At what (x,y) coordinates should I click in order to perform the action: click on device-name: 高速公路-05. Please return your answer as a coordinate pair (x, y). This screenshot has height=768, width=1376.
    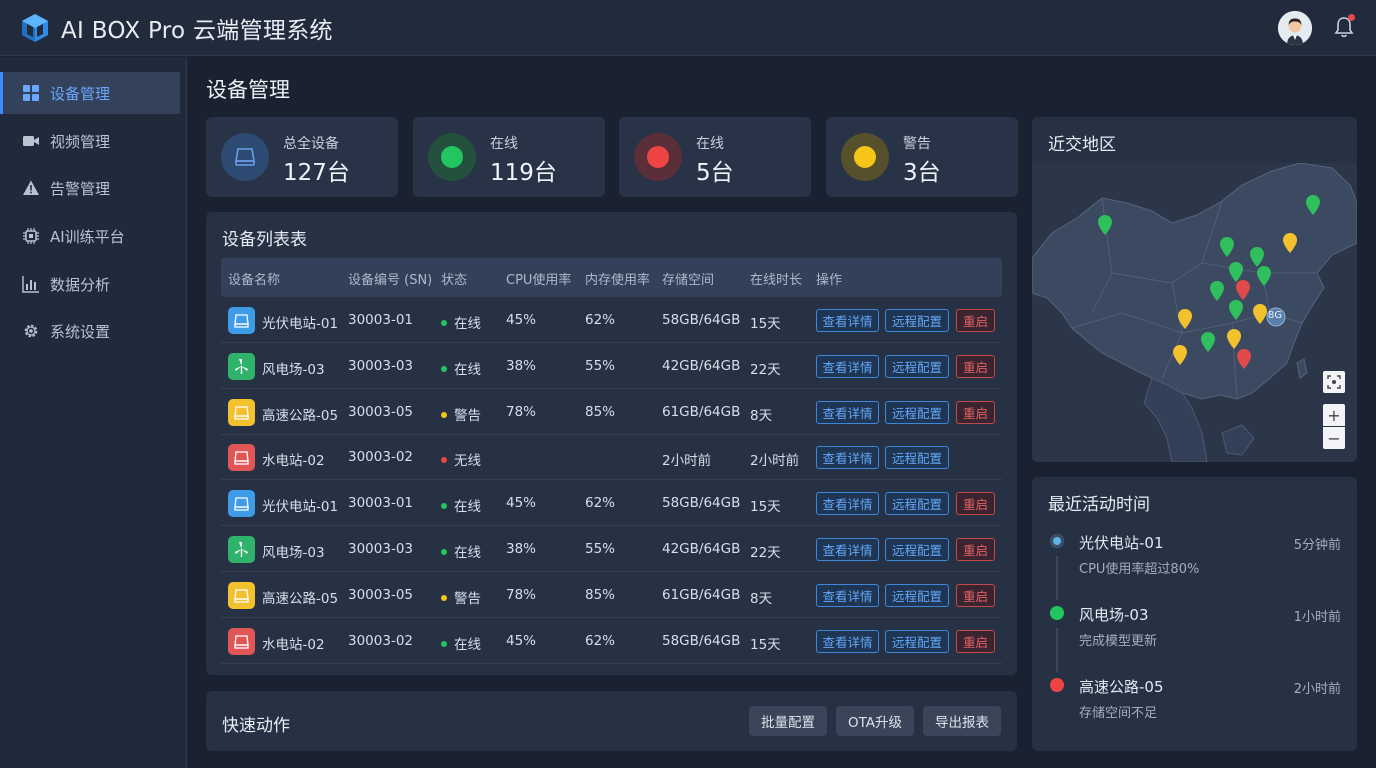
    Looking at the image, I should click on (300, 415).